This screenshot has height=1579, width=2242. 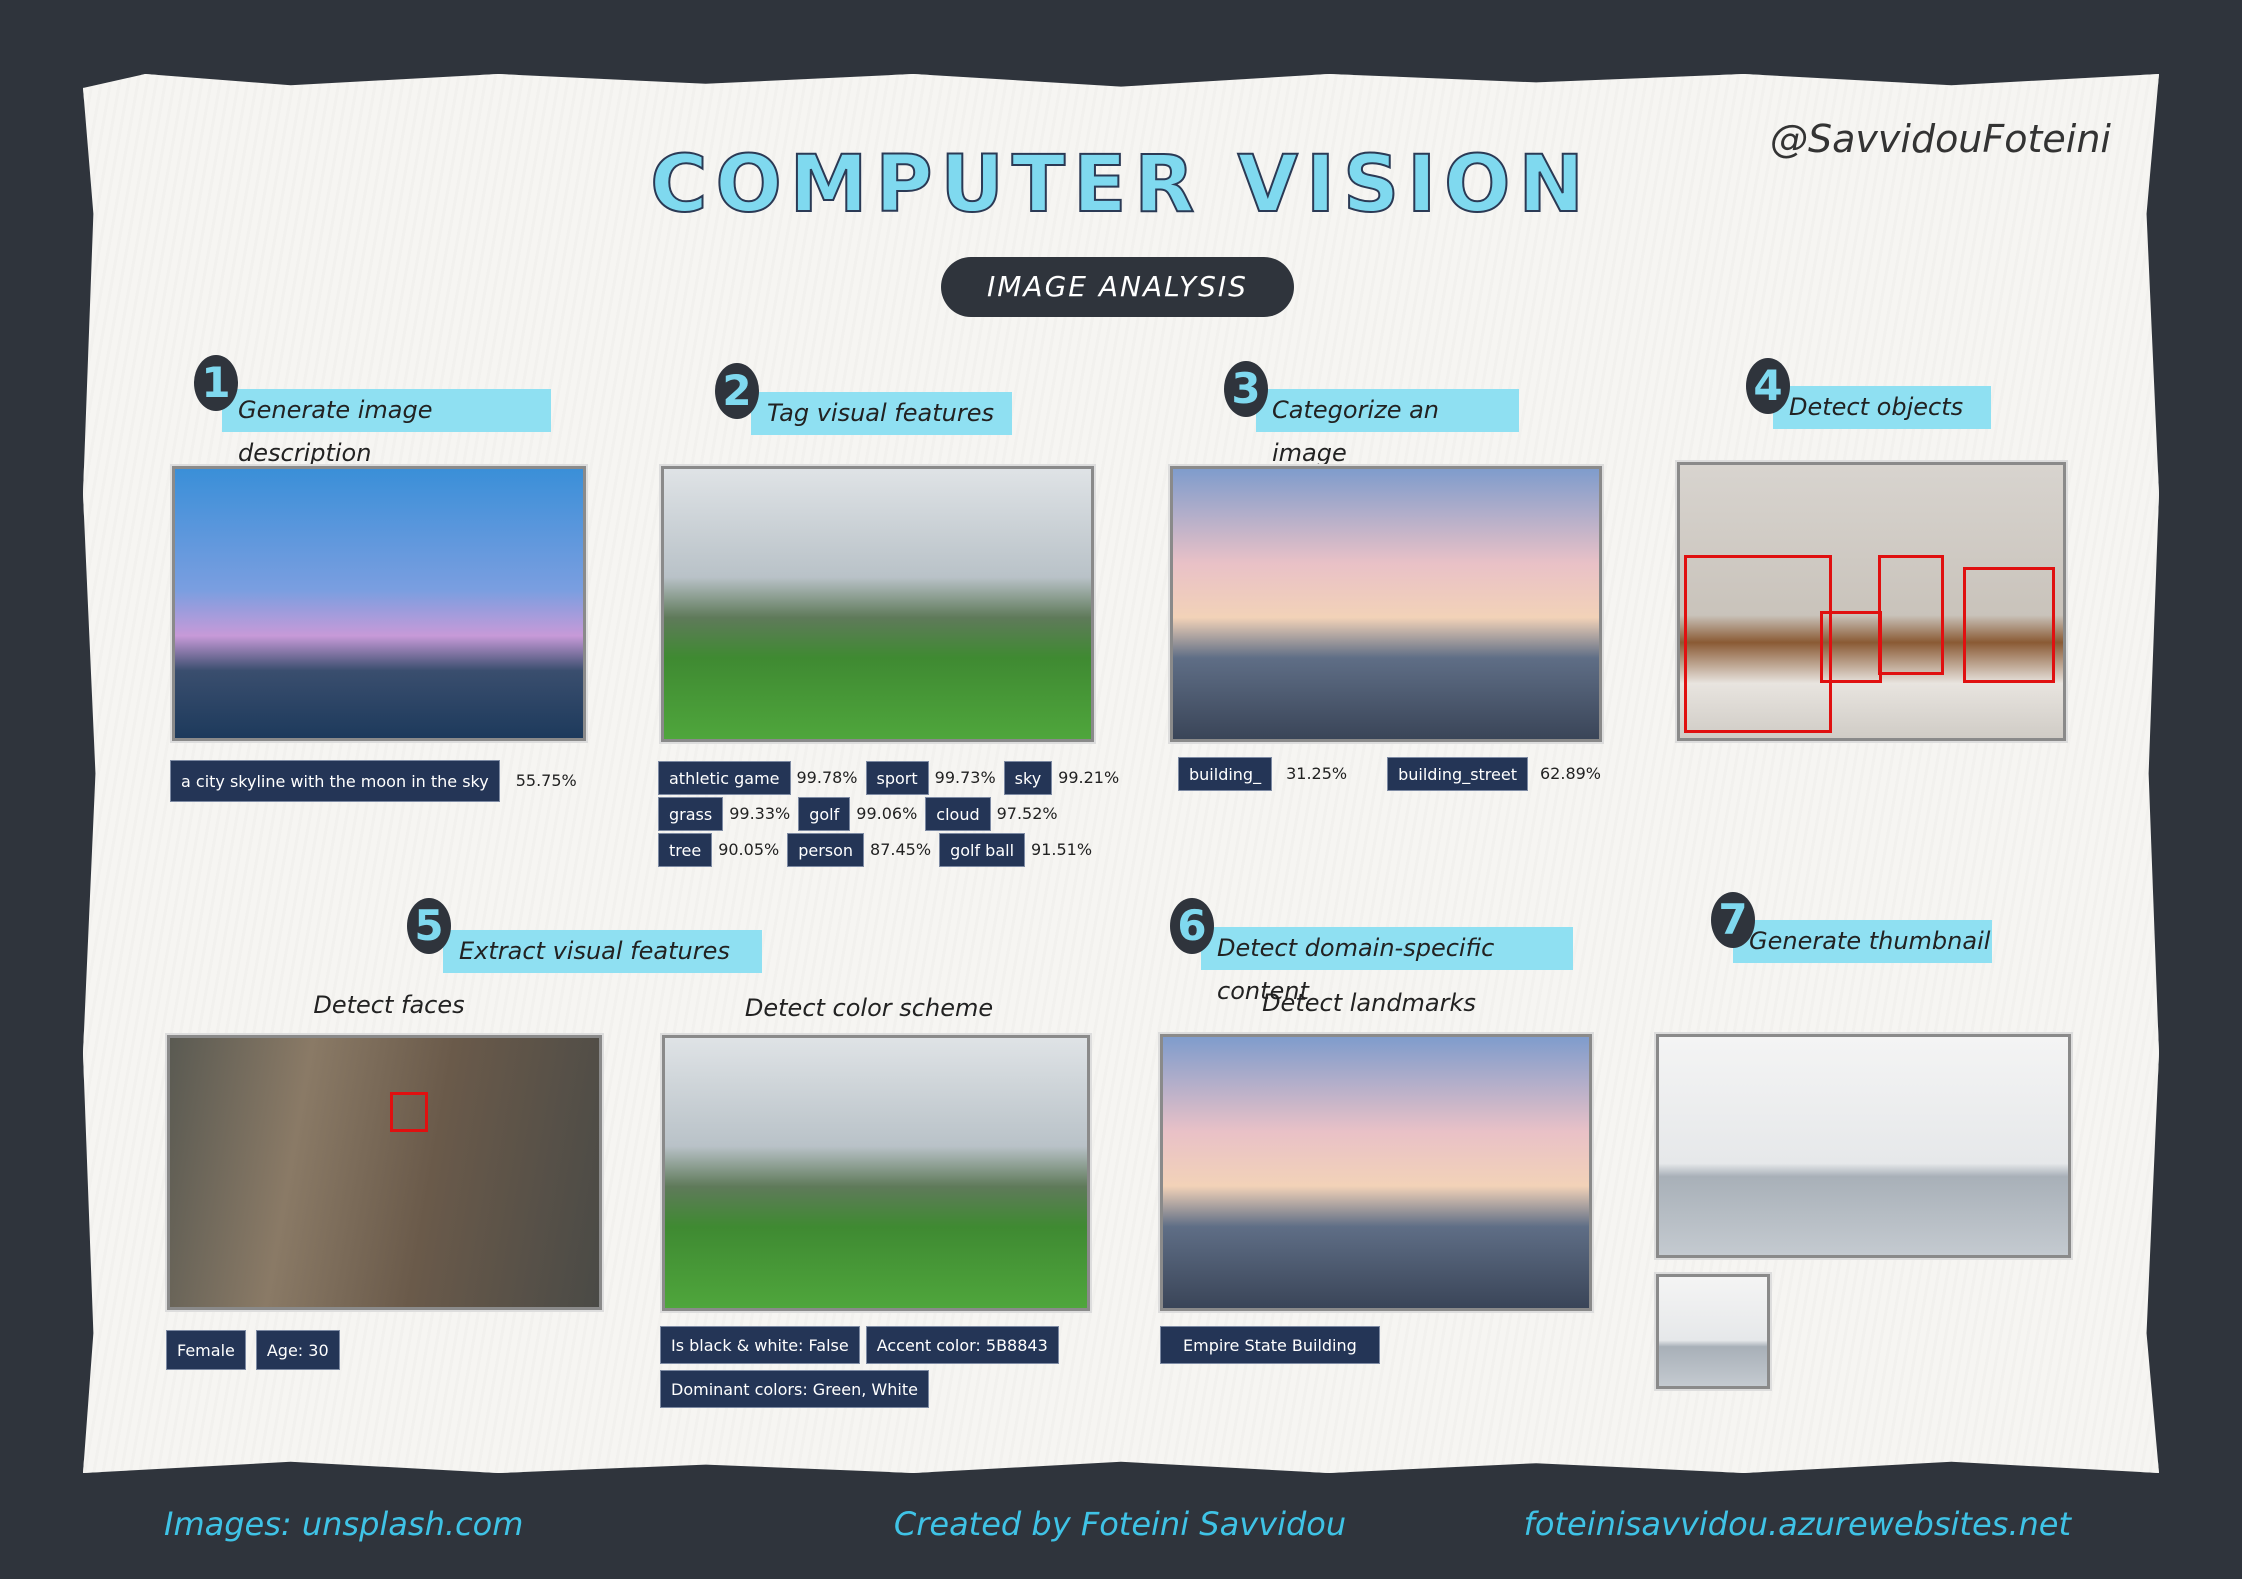 What do you see at coordinates (760, 1345) in the screenshot?
I see `black-white-tag: Is black & white: False` at bounding box center [760, 1345].